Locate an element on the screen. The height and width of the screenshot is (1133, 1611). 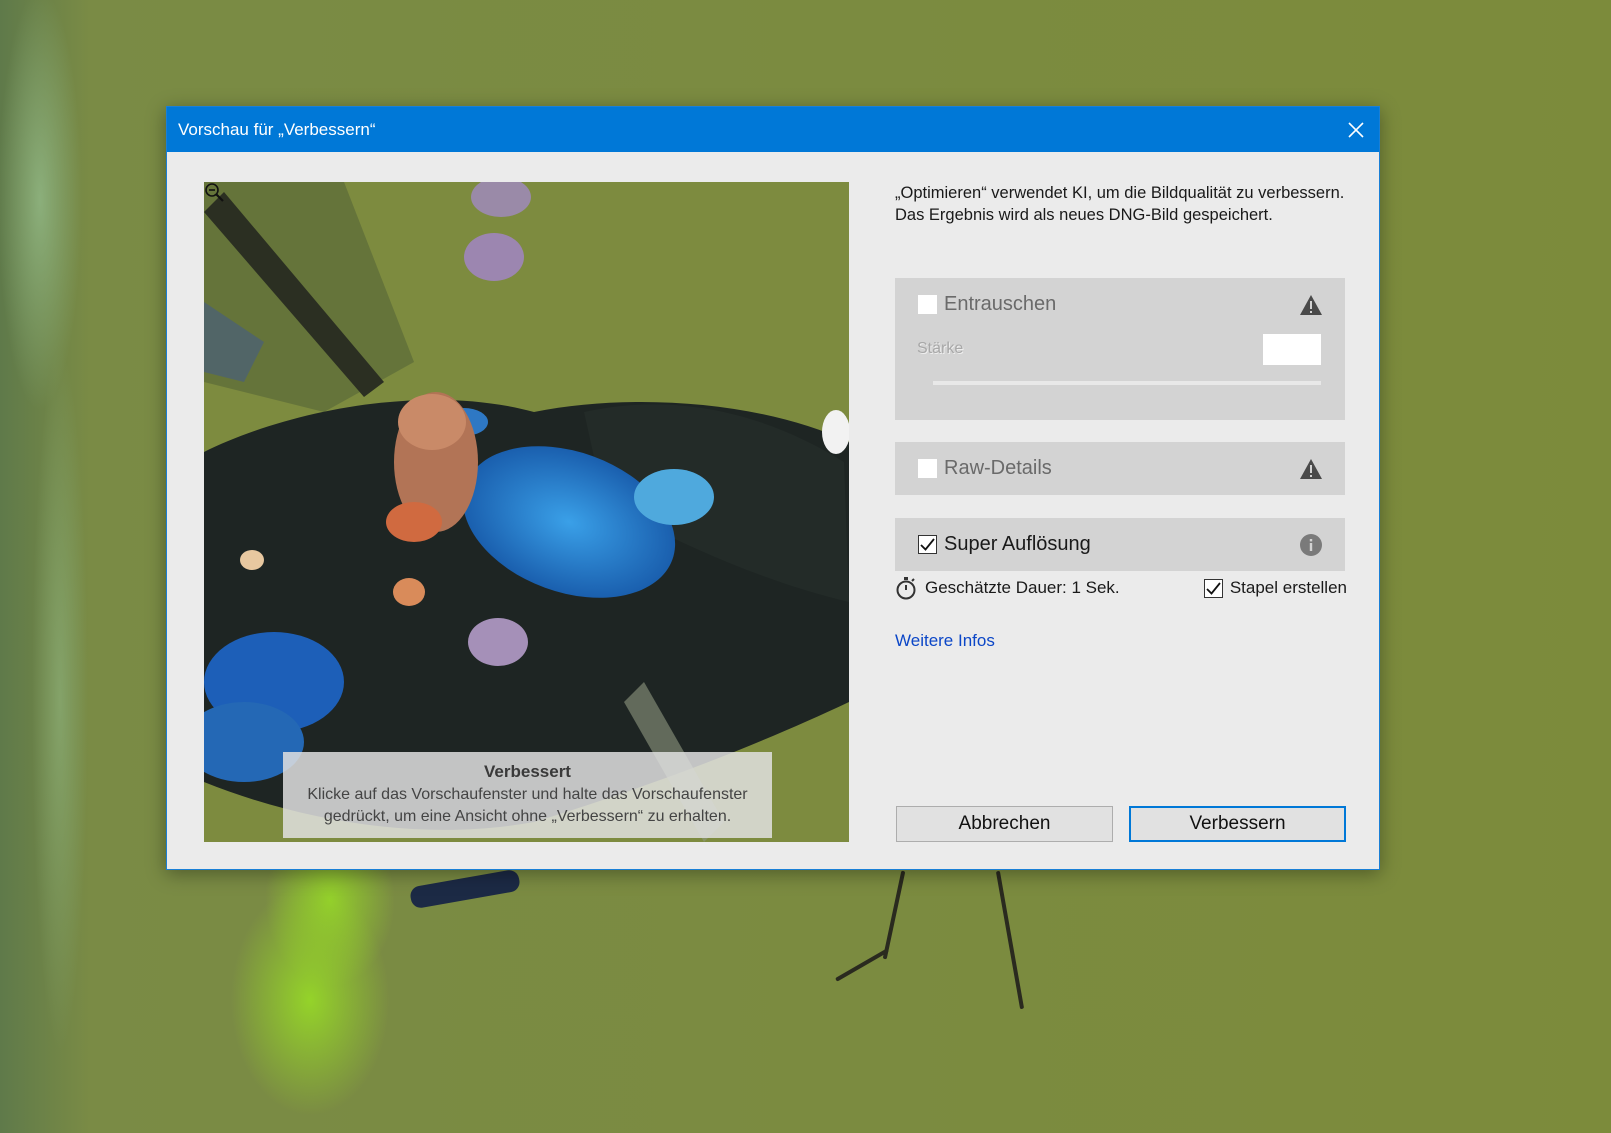
caption-title: Verbessert is located at coordinates (527, 771).